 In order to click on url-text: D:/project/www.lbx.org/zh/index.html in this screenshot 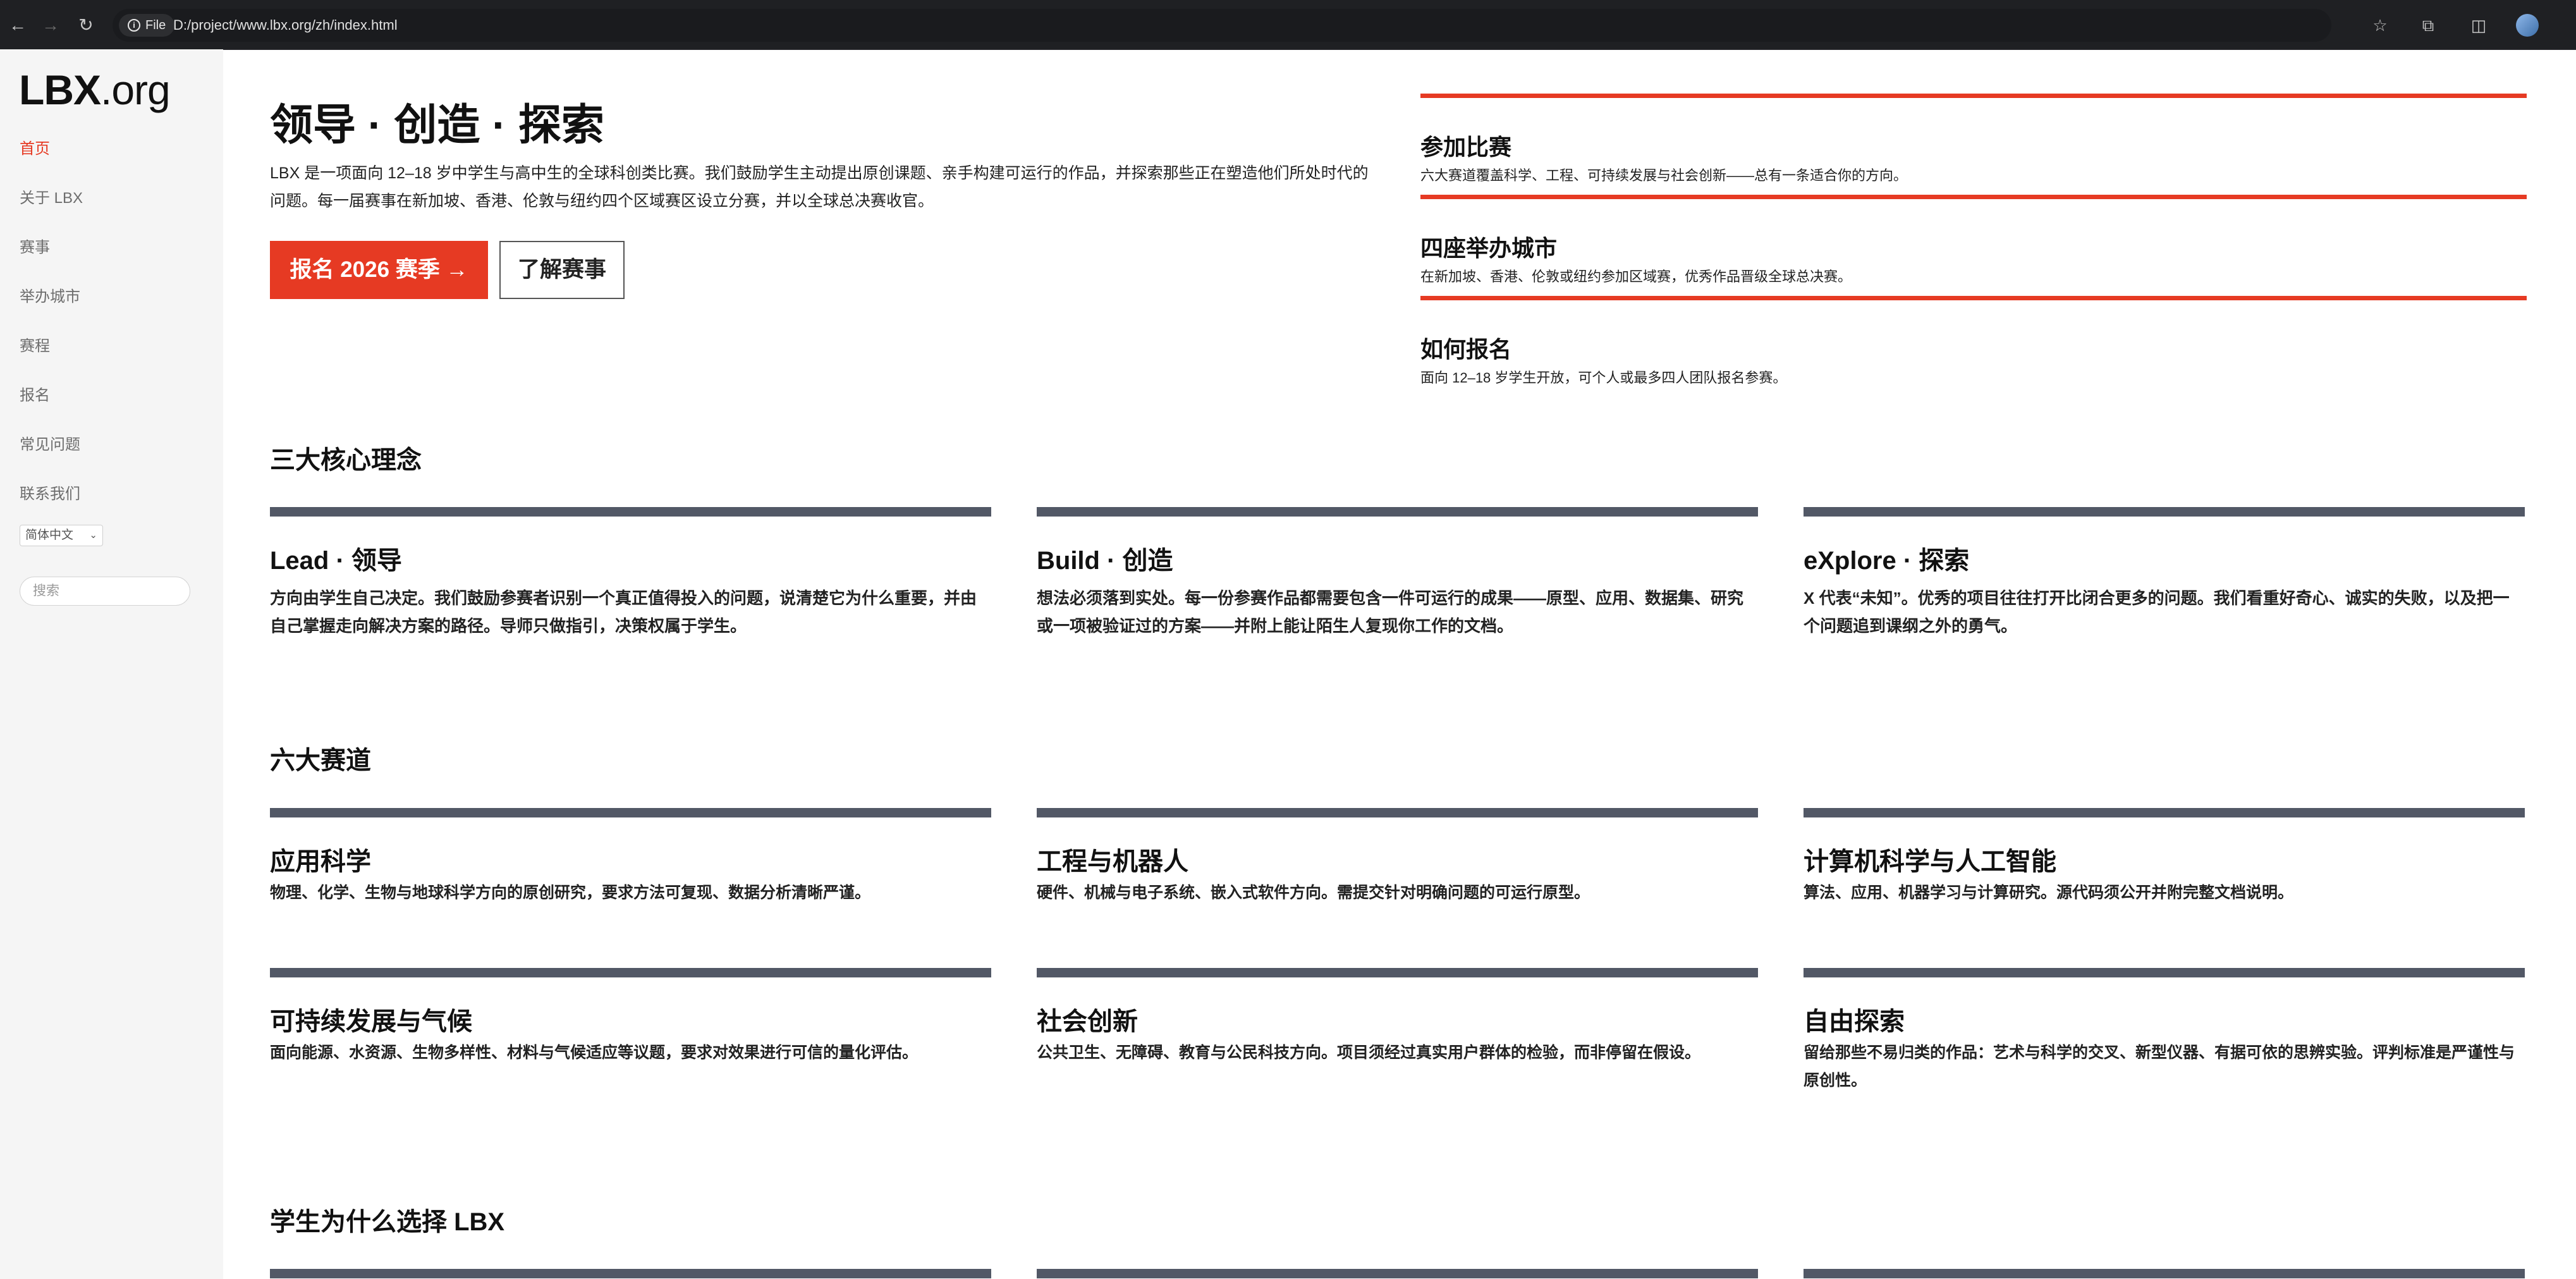, I will do `click(285, 25)`.